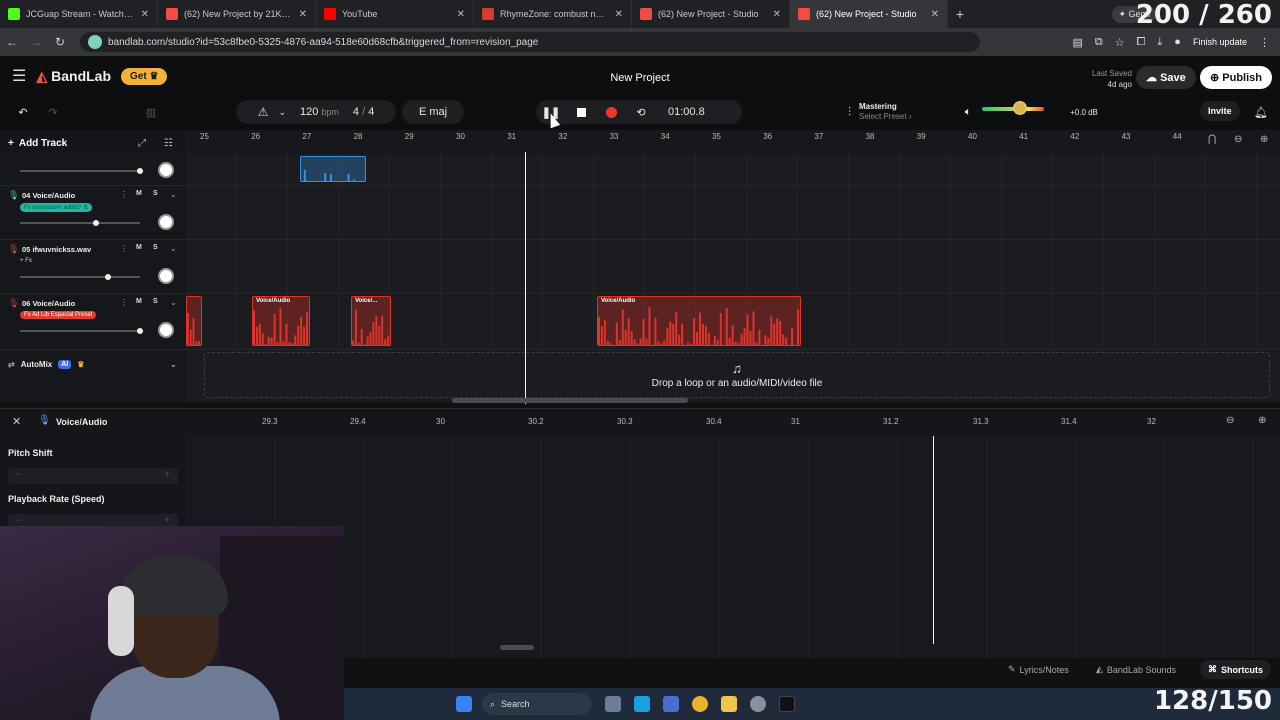 This screenshot has height=720, width=1280. I want to click on close-icon: ✕, so click(16, 421).